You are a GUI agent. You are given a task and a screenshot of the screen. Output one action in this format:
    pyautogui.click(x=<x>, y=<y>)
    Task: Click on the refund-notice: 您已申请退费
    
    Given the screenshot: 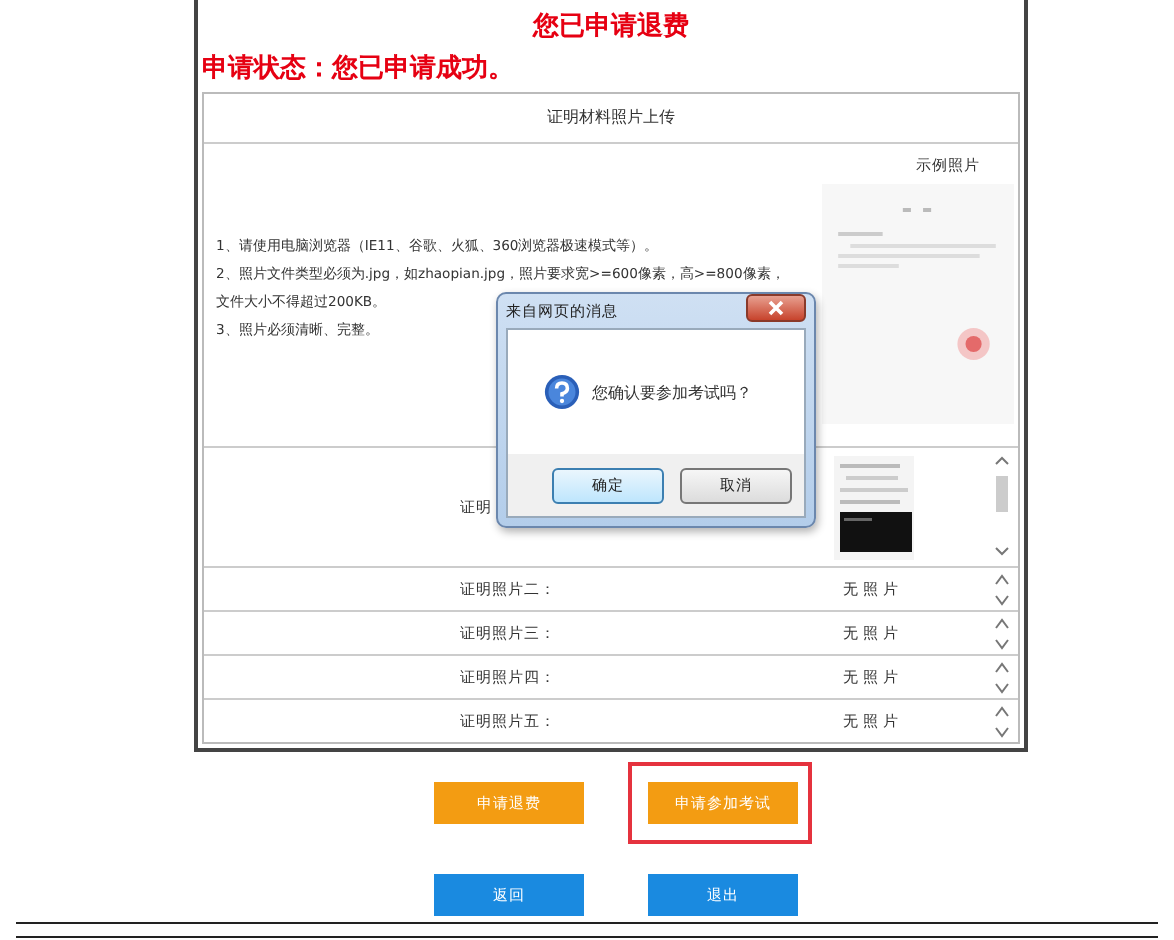 What is the action you would take?
    pyautogui.click(x=610, y=27)
    